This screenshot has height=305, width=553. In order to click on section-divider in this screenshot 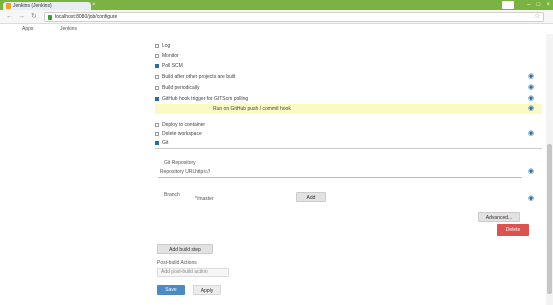, I will do `click(348, 148)`.